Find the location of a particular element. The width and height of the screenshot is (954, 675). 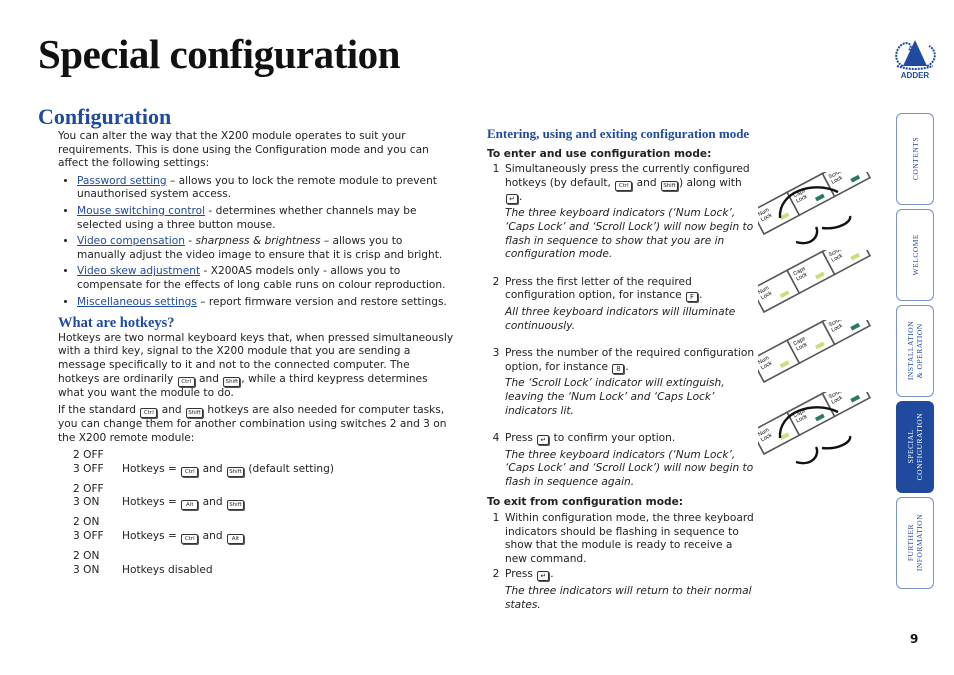

hotkey-combination: Hotkeys disabled is located at coordinates (167, 571).